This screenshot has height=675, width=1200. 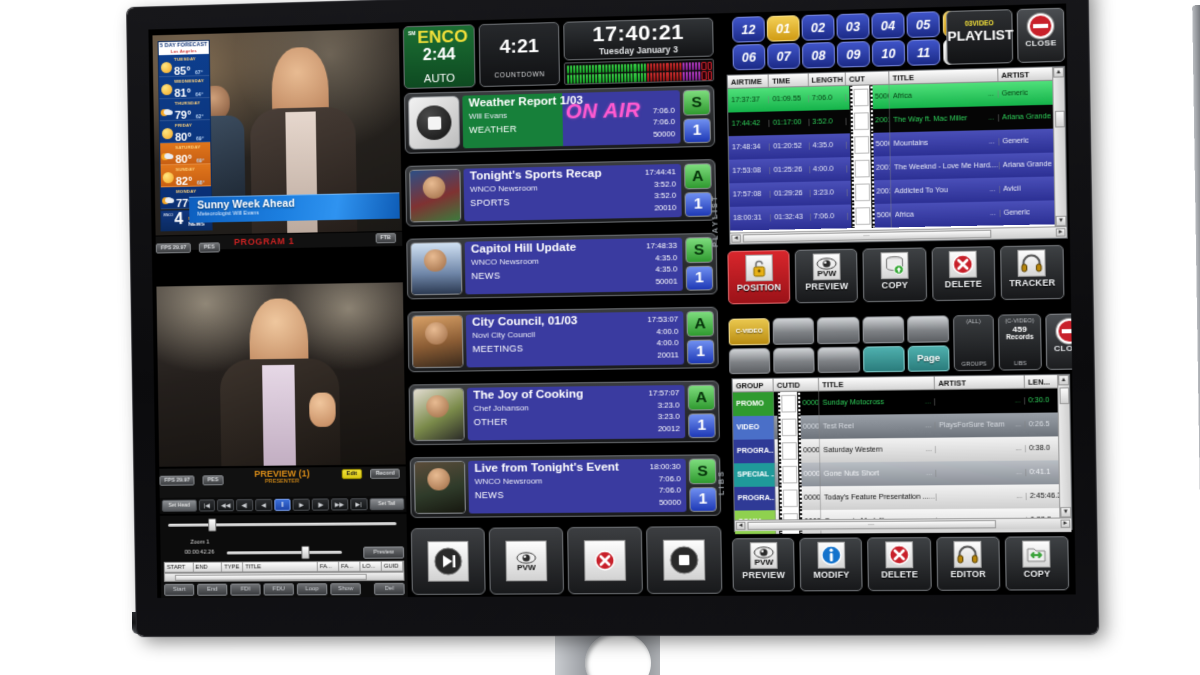 I want to click on preview-video-monitor, so click(x=281, y=374).